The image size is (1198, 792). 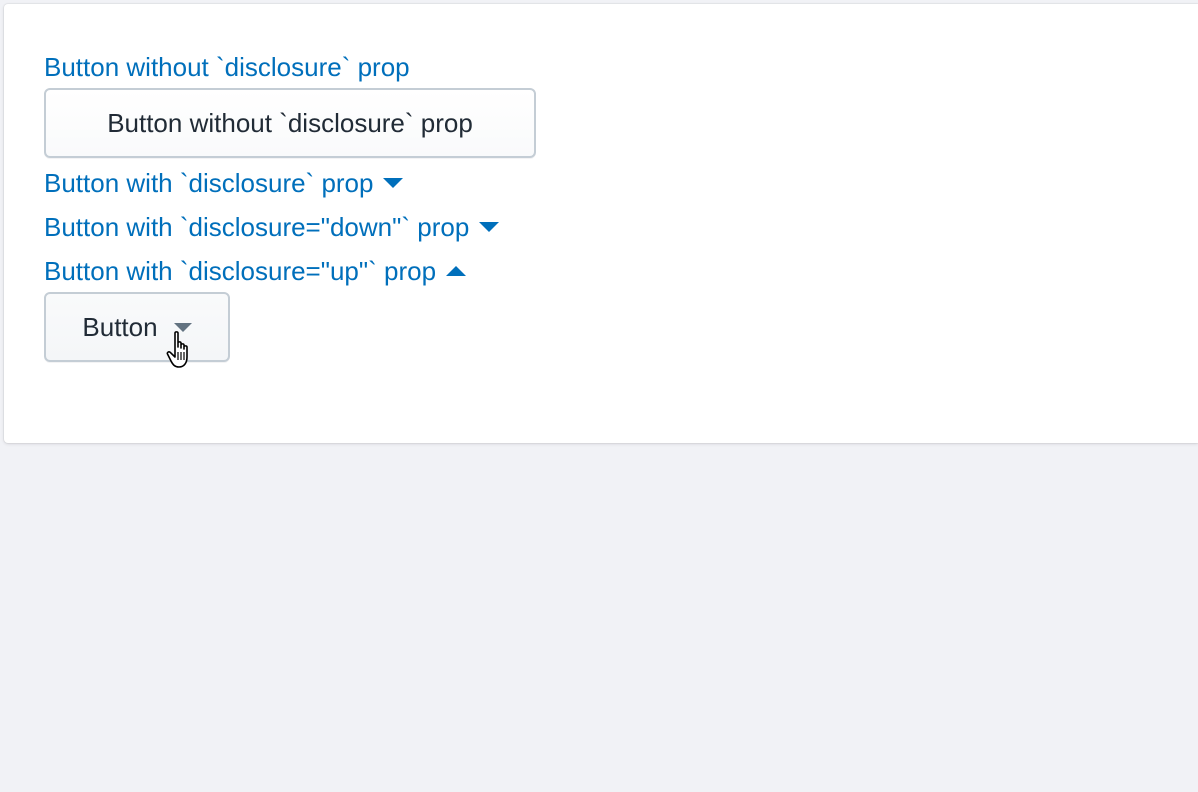 I want to click on link-button-disclosure-down: Button with `disclosure="down"` prop, so click(x=272, y=227).